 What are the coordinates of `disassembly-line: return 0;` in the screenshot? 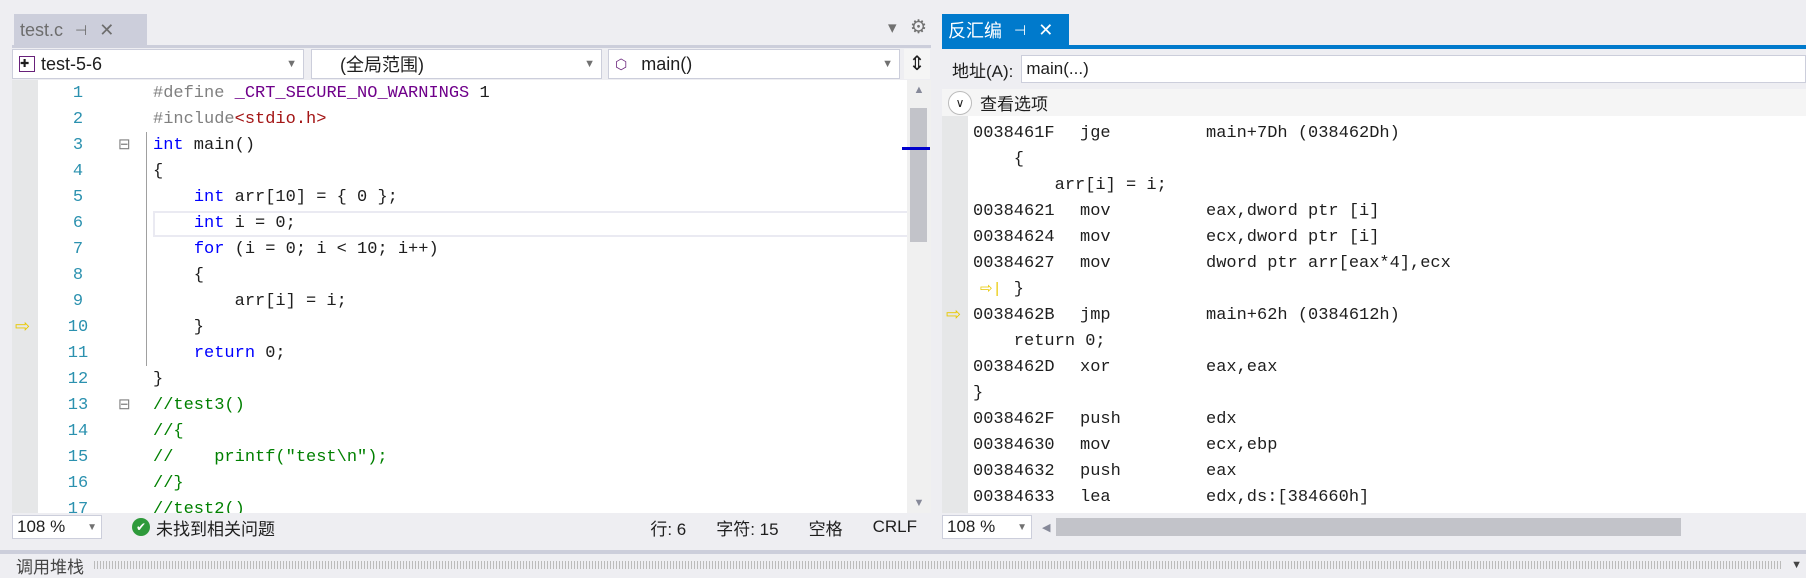 It's located at (1374, 342).